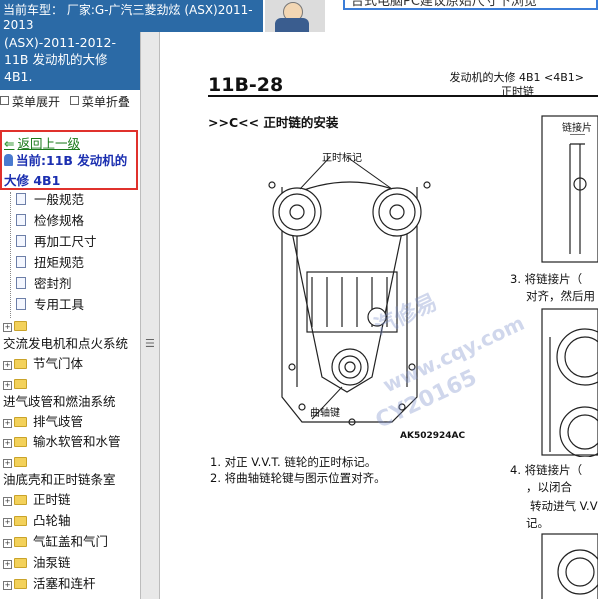 Image resolution: width=598 pixels, height=599 pixels. What do you see at coordinates (246, 85) in the screenshot?
I see `page-number: 11B-28` at bounding box center [246, 85].